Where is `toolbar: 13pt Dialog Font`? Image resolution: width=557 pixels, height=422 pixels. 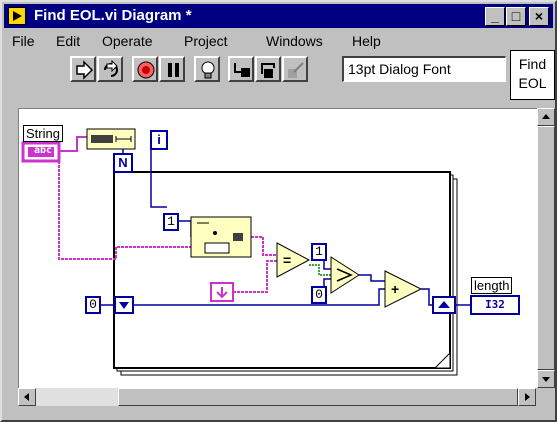
toolbar: 13pt Dialog Font is located at coordinates (256, 69).